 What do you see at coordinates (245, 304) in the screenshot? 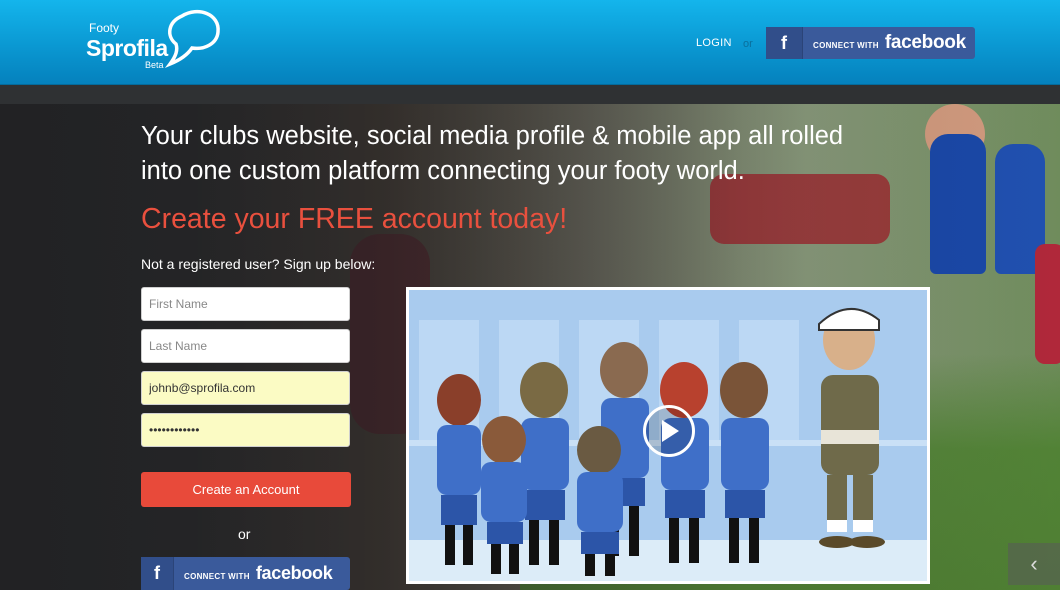
I see `first-name-field` at bounding box center [245, 304].